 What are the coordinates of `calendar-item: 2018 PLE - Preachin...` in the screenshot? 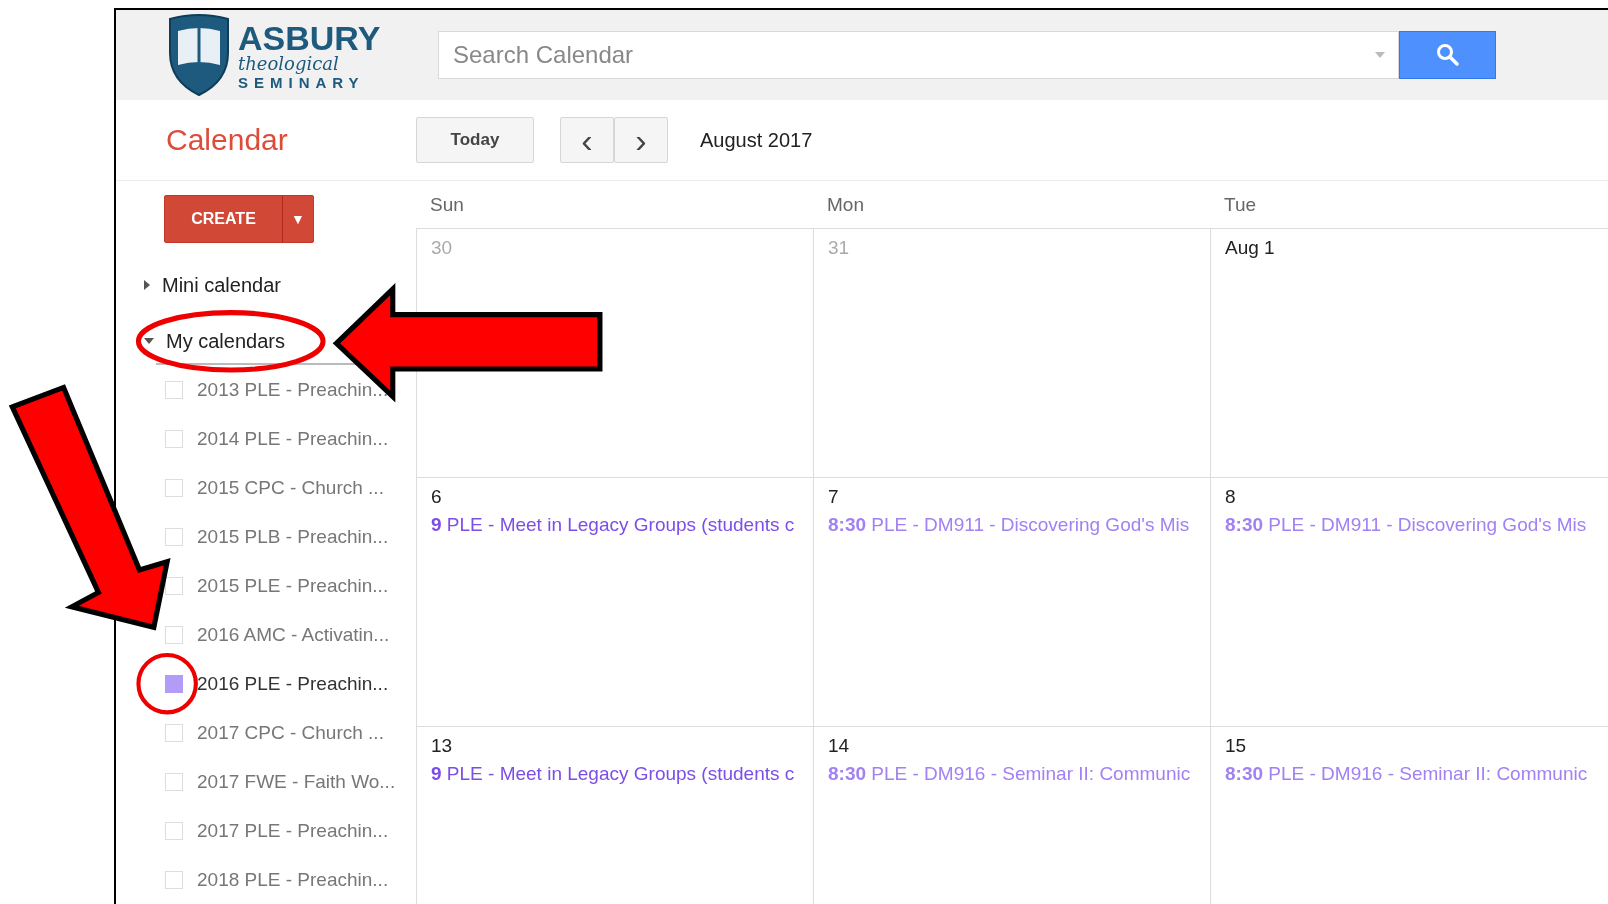 It's located at (284, 879).